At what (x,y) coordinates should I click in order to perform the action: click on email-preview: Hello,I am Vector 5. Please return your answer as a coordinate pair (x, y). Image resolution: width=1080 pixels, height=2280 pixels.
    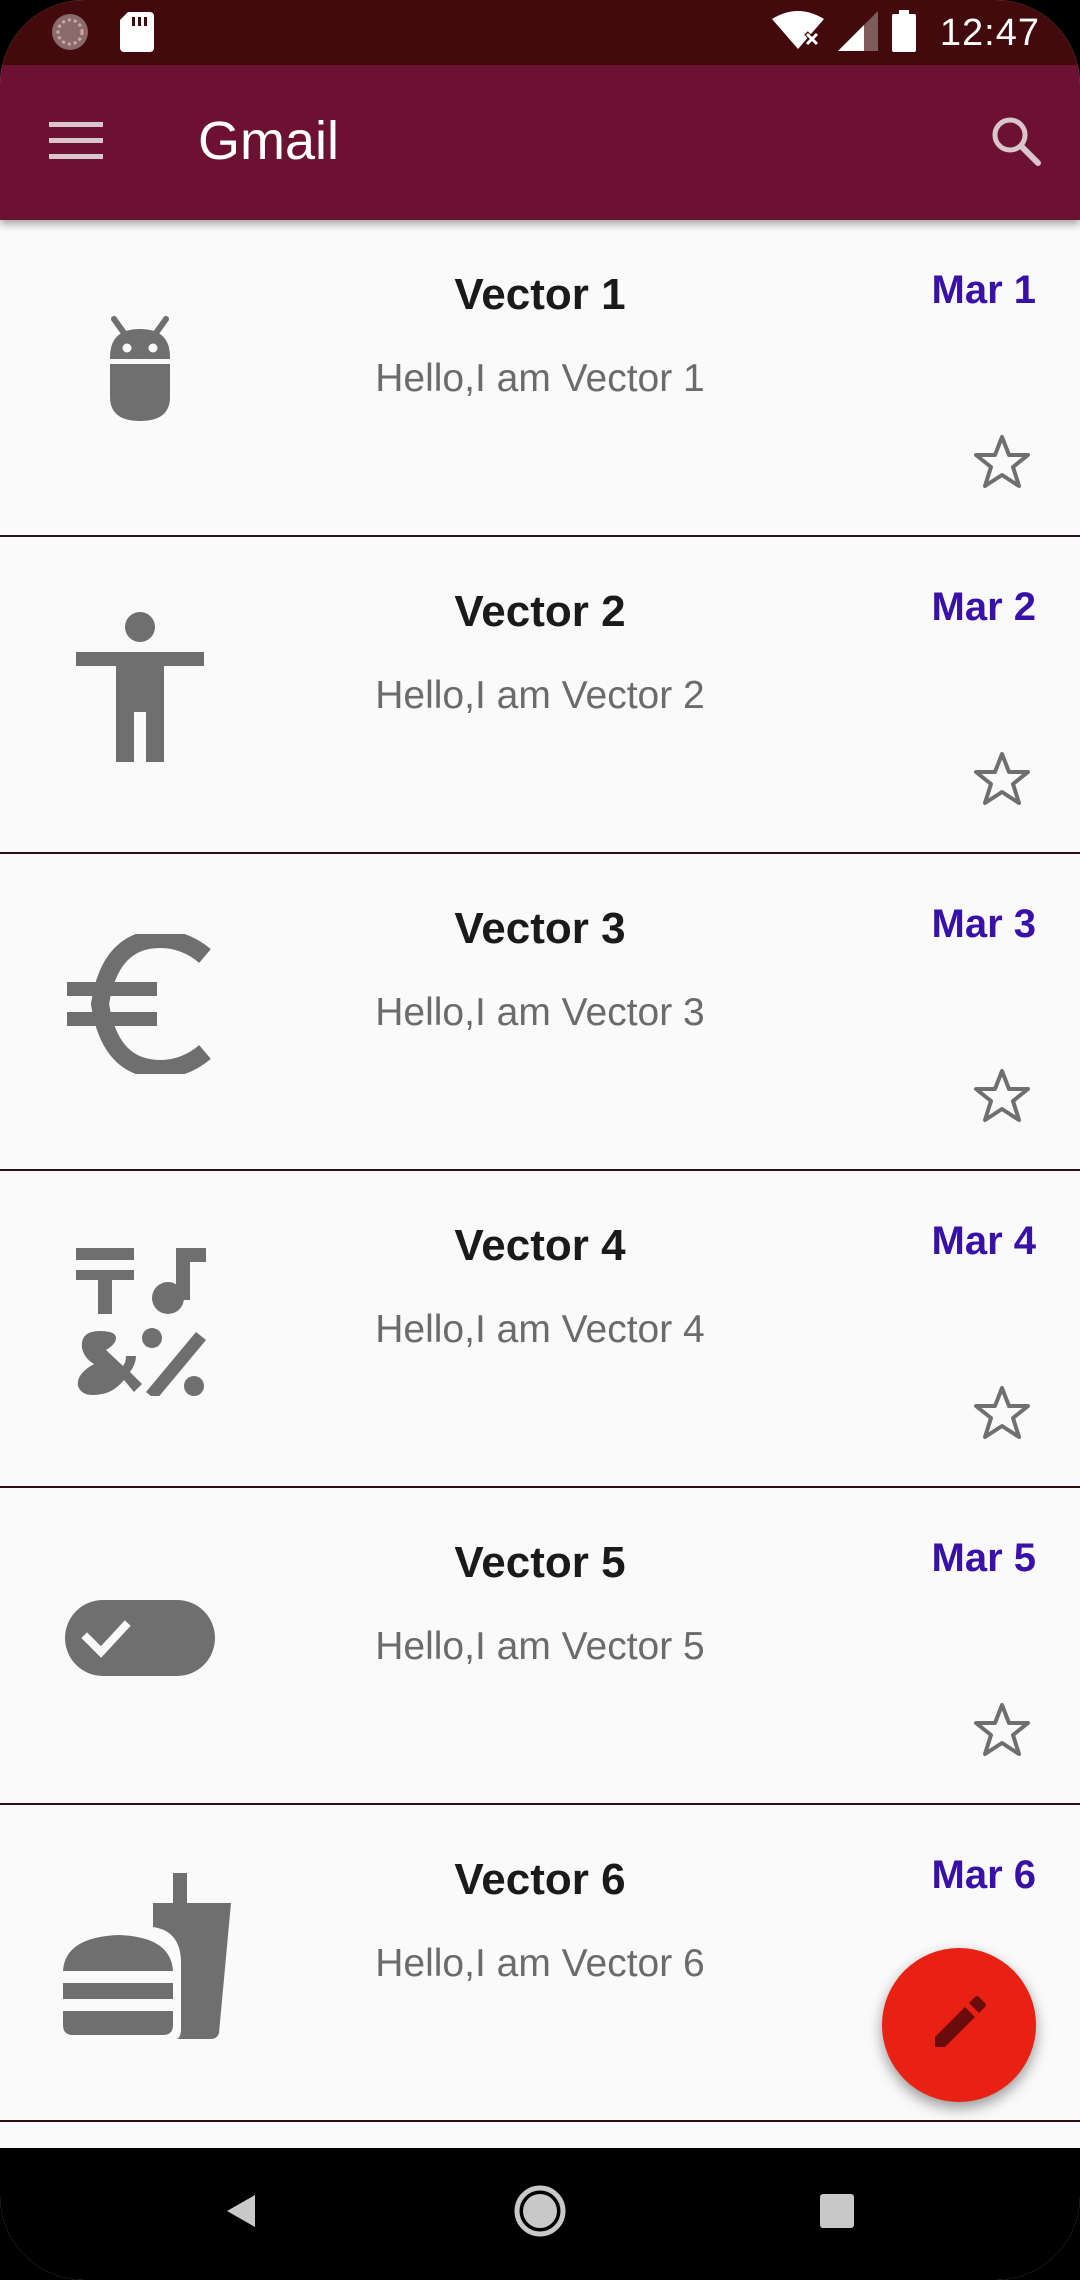
    Looking at the image, I should click on (540, 1646).